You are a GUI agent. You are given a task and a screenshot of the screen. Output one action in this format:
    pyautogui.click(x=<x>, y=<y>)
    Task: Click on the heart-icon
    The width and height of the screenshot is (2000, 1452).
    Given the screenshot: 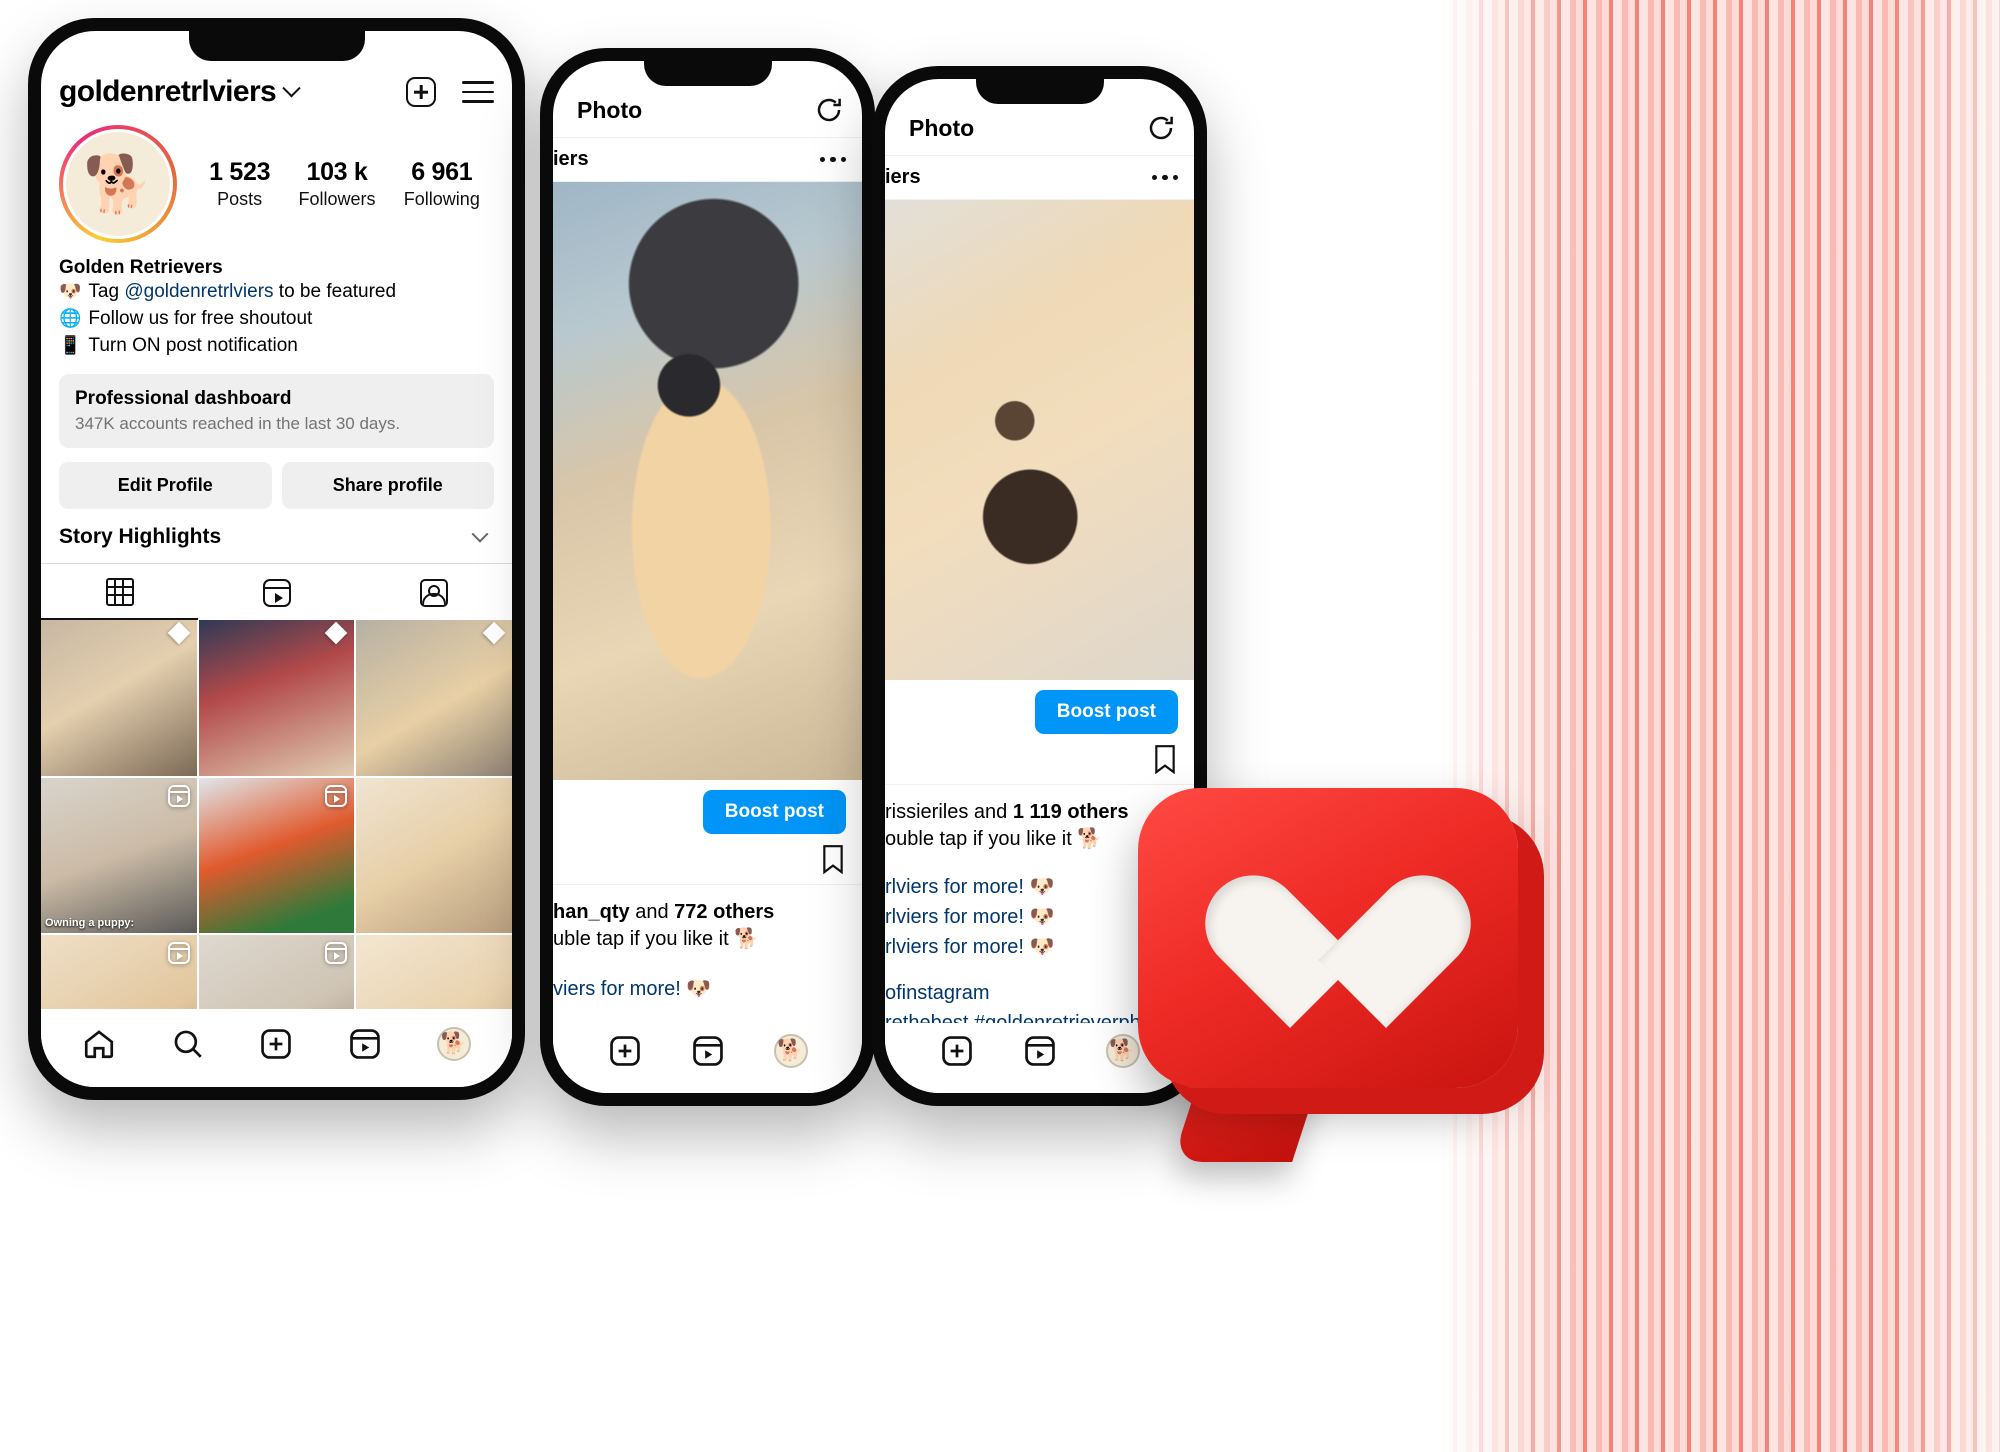 What is the action you would take?
    pyautogui.click(x=1335, y=960)
    